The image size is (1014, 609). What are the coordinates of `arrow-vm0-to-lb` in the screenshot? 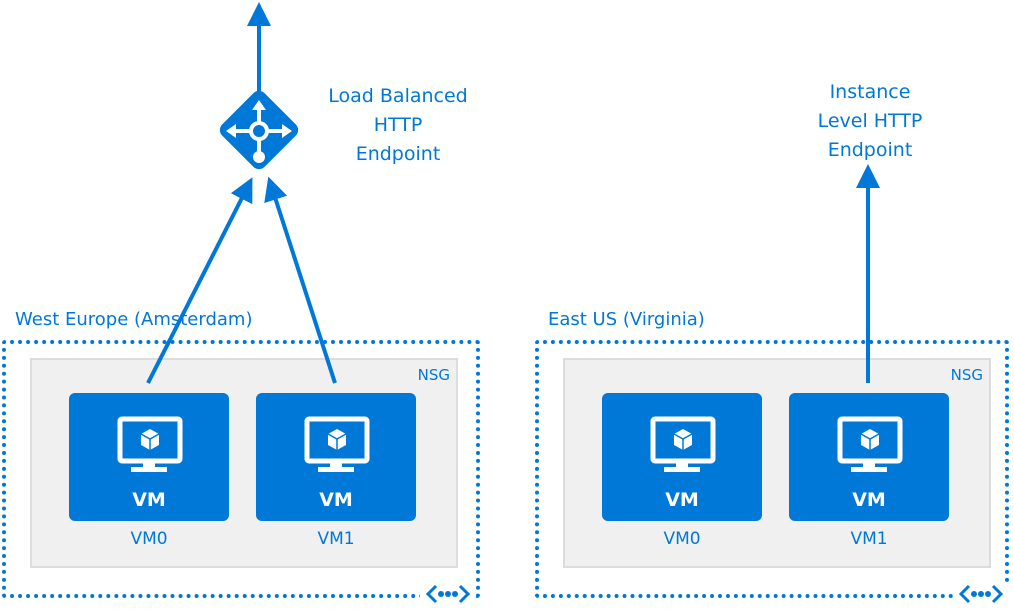 It's located at (199, 280).